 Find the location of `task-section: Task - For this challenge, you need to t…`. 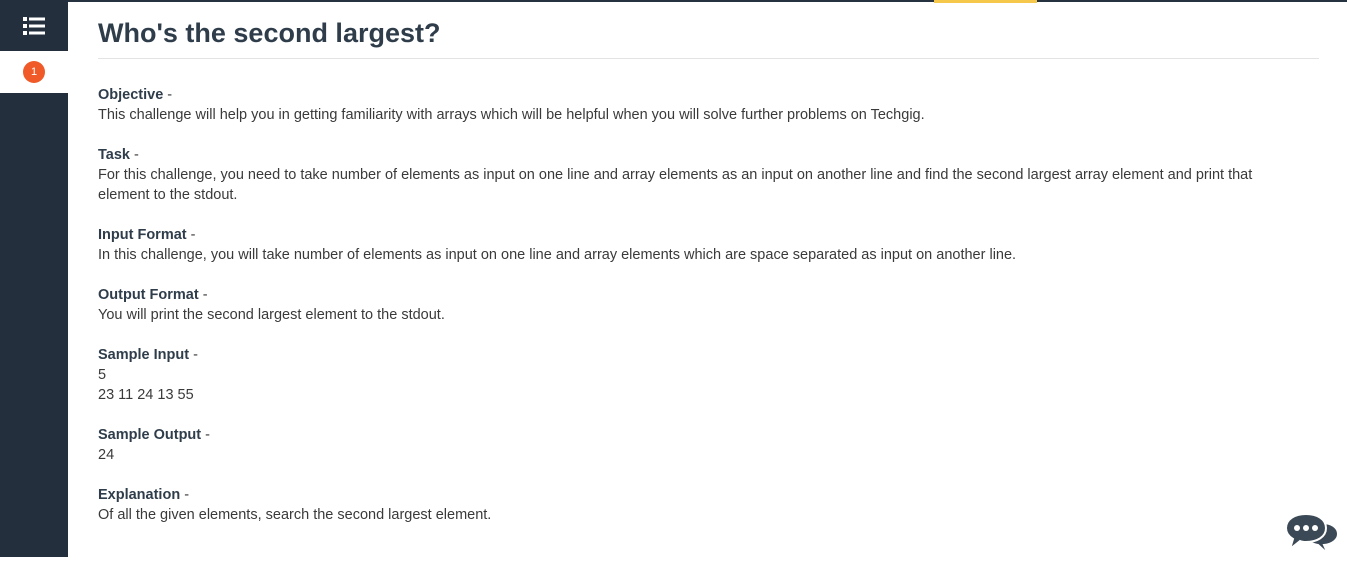

task-section: Task - For this challenge, you need to t… is located at coordinates (693, 175).